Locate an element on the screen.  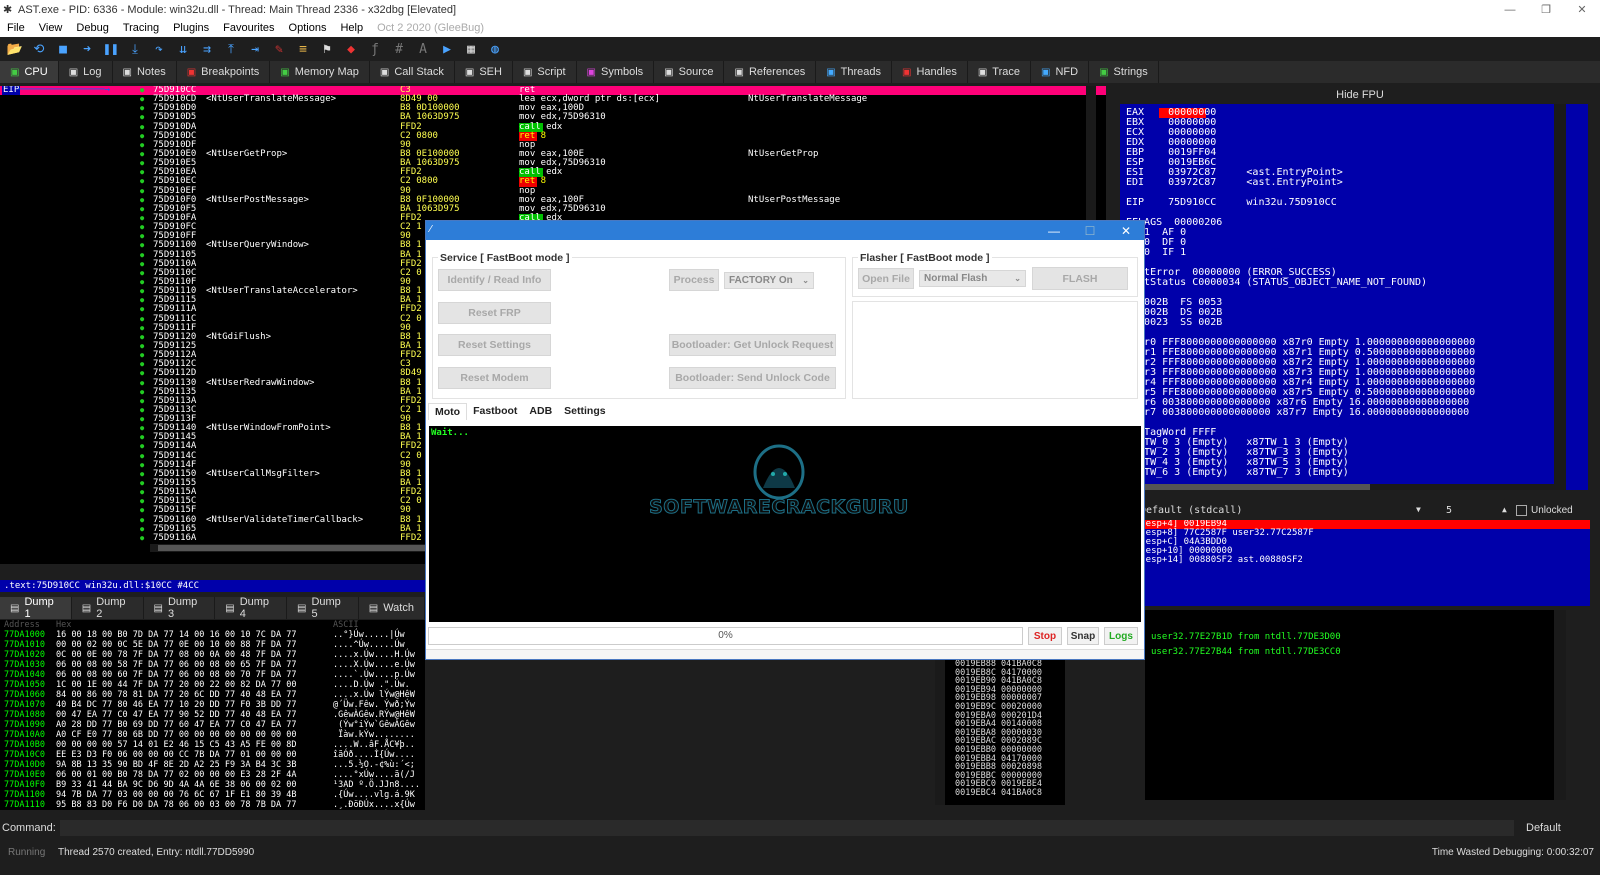
stack-row: 0019EBC4 041BA0C8 is located at coordinates (1010, 793).